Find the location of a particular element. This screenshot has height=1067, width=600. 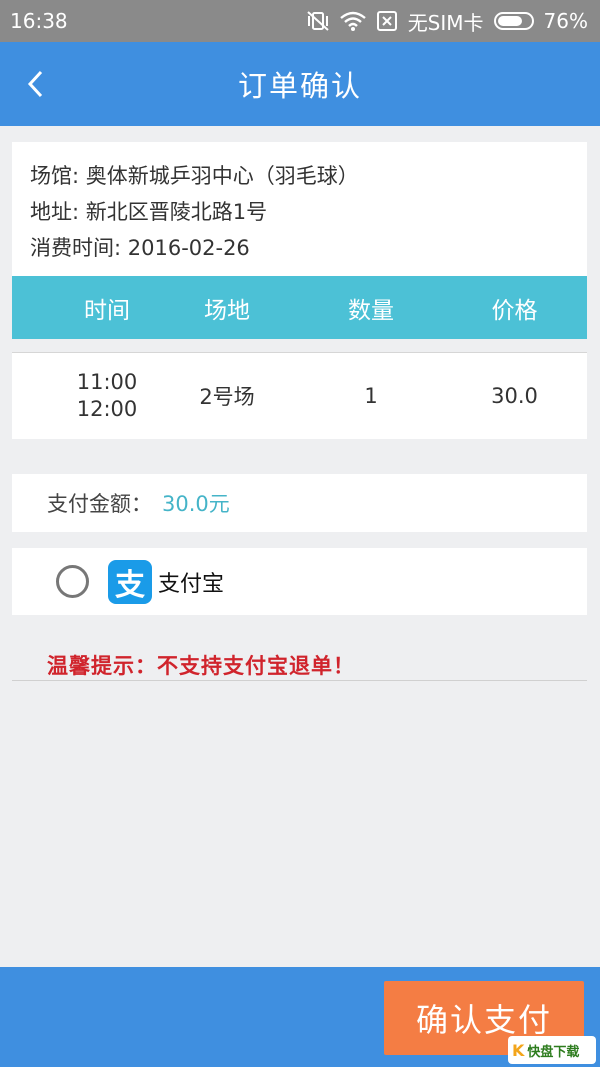

wifi-icon is located at coordinates (352, 21).